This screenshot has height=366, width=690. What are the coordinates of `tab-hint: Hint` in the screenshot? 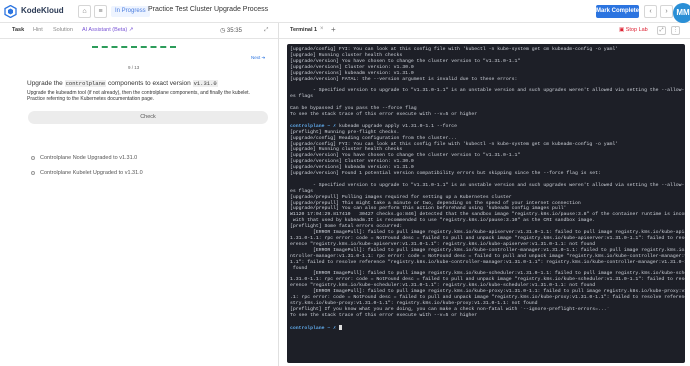 It's located at (38, 30).